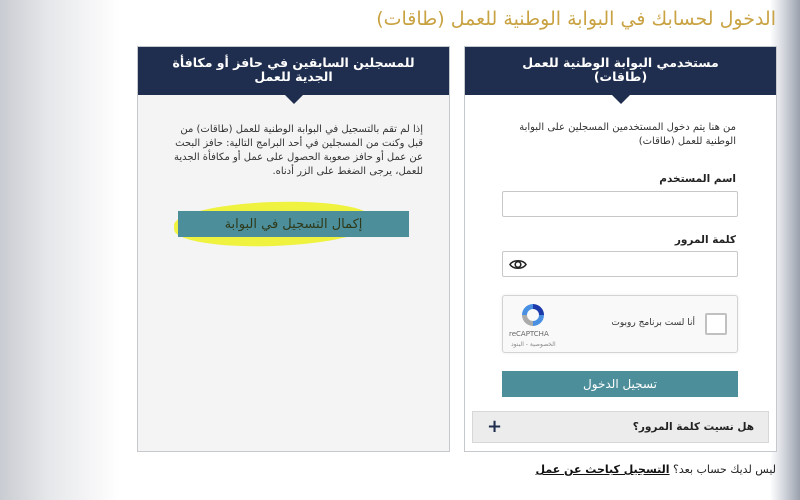 This screenshot has width=800, height=500. What do you see at coordinates (620, 384) in the screenshot?
I see `login-button: تسجيل الدخول` at bounding box center [620, 384].